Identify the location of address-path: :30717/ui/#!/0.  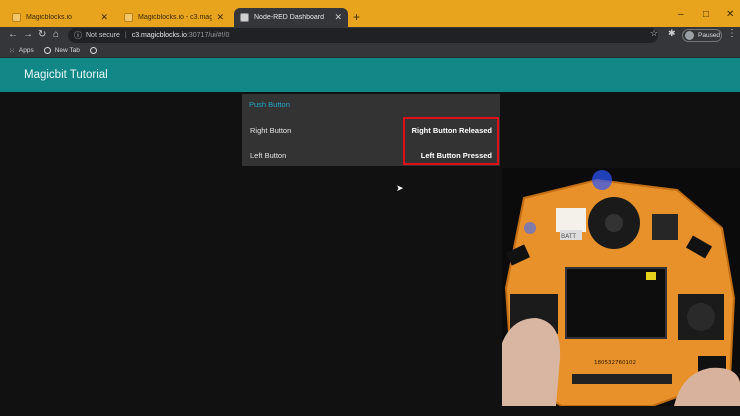
(208, 35).